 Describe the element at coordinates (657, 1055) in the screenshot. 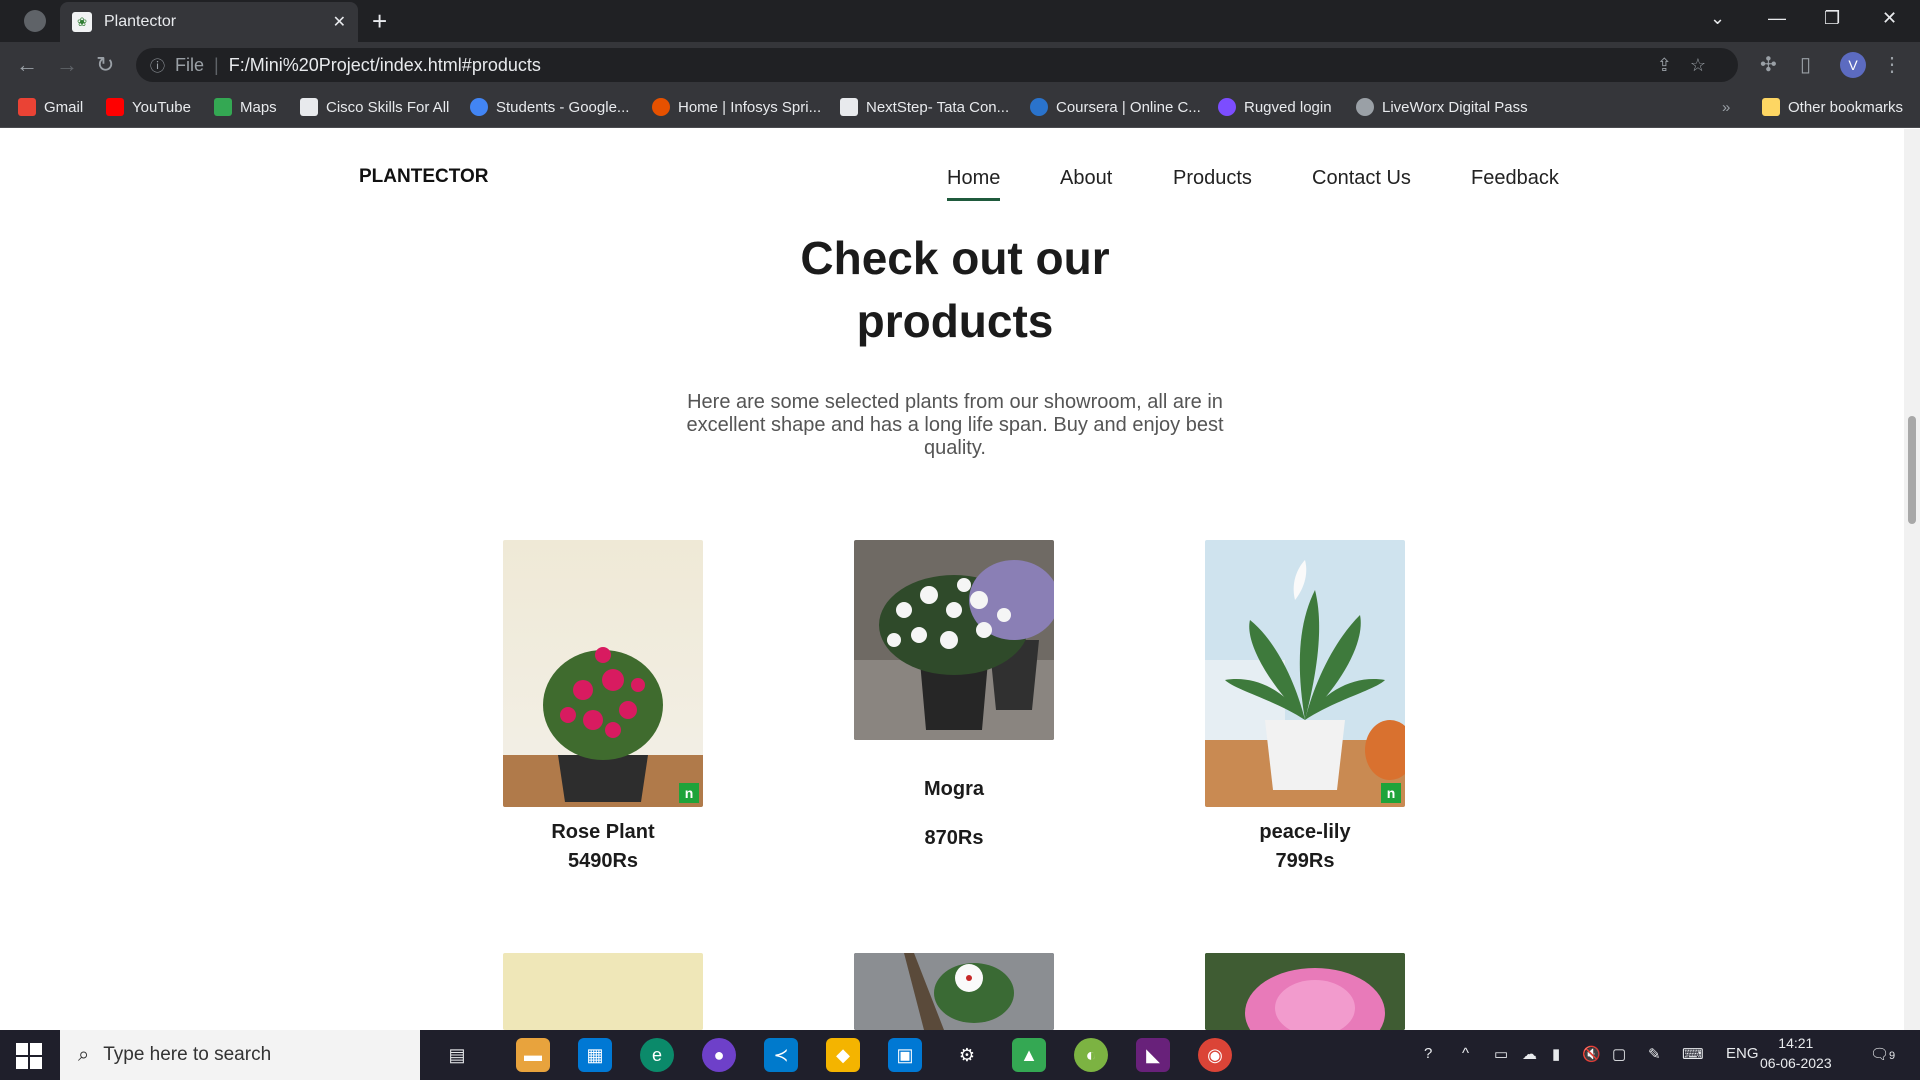

I see `edge-icon: e` at that location.